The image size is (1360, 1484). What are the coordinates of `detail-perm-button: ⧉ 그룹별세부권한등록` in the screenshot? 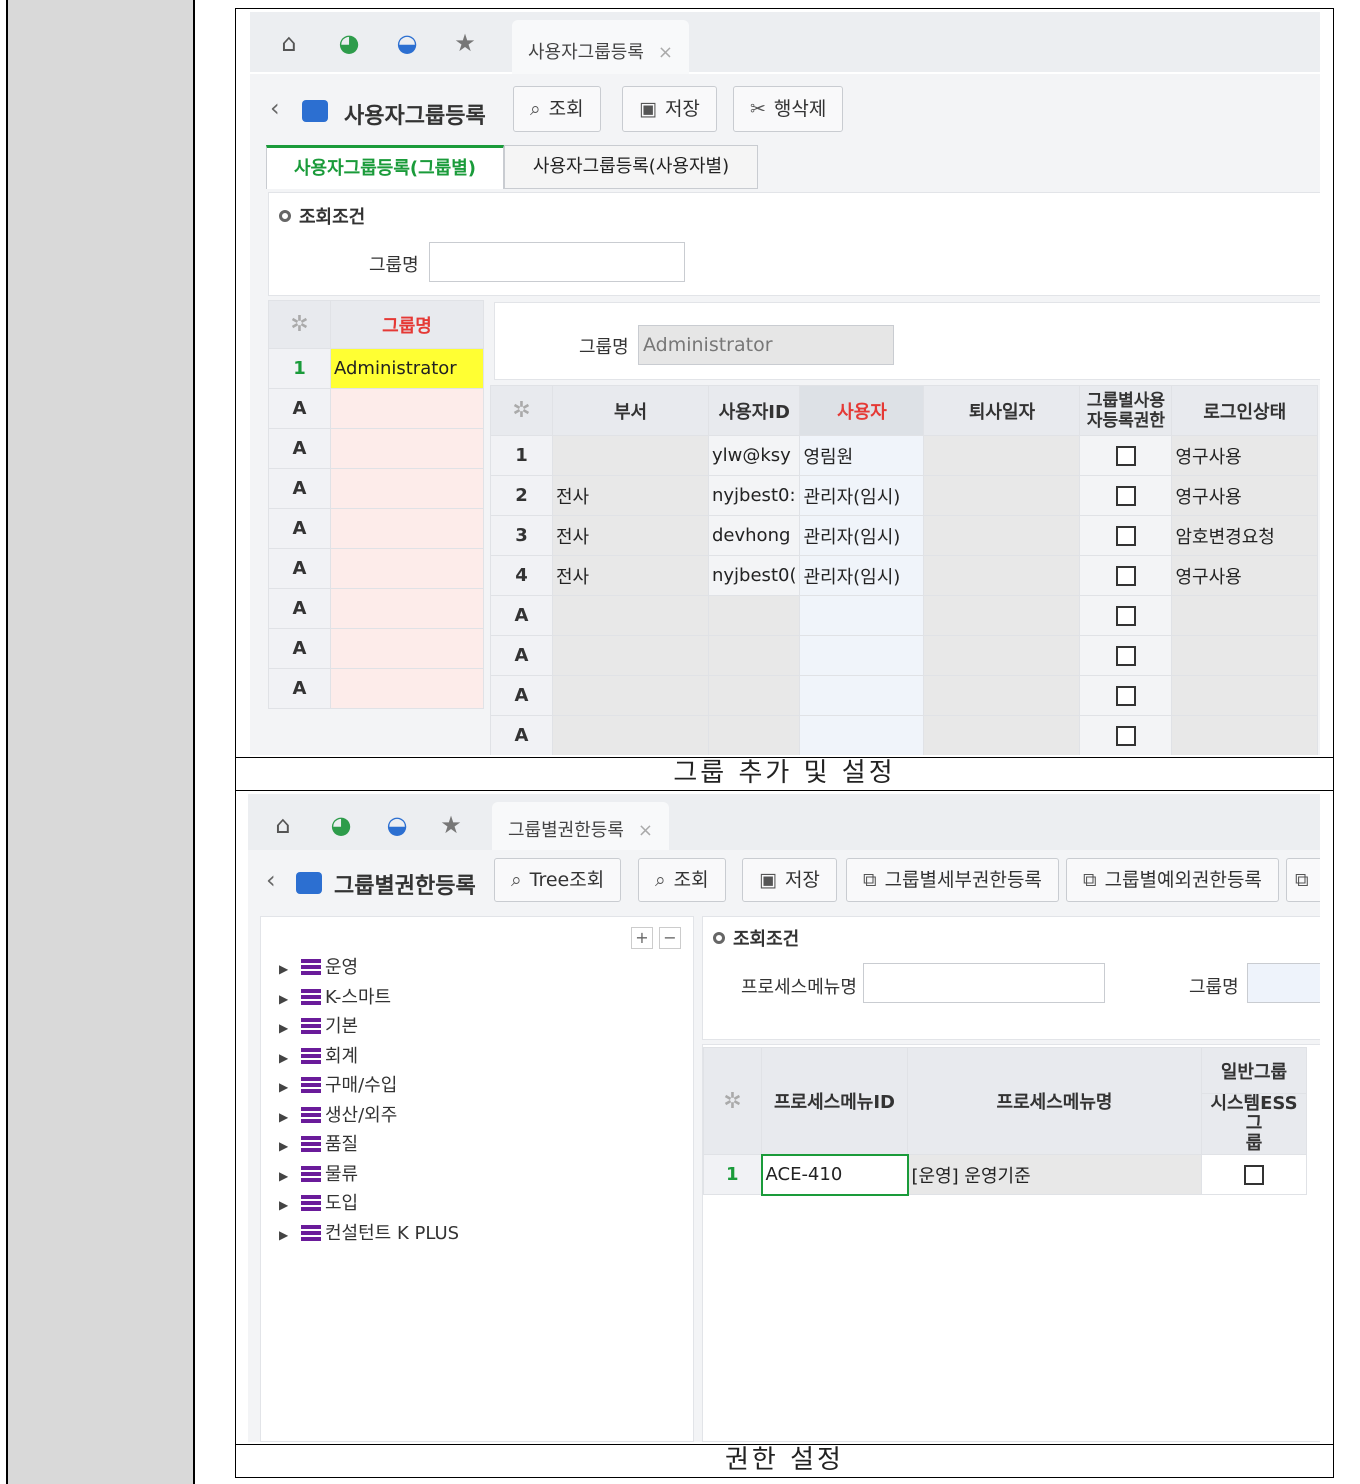 It's located at (952, 880).